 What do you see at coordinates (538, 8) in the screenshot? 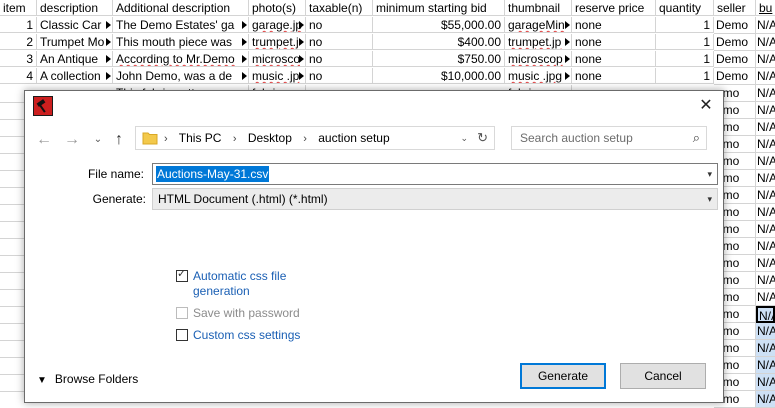
I see `column-header-thumbnail: thumbnail` at bounding box center [538, 8].